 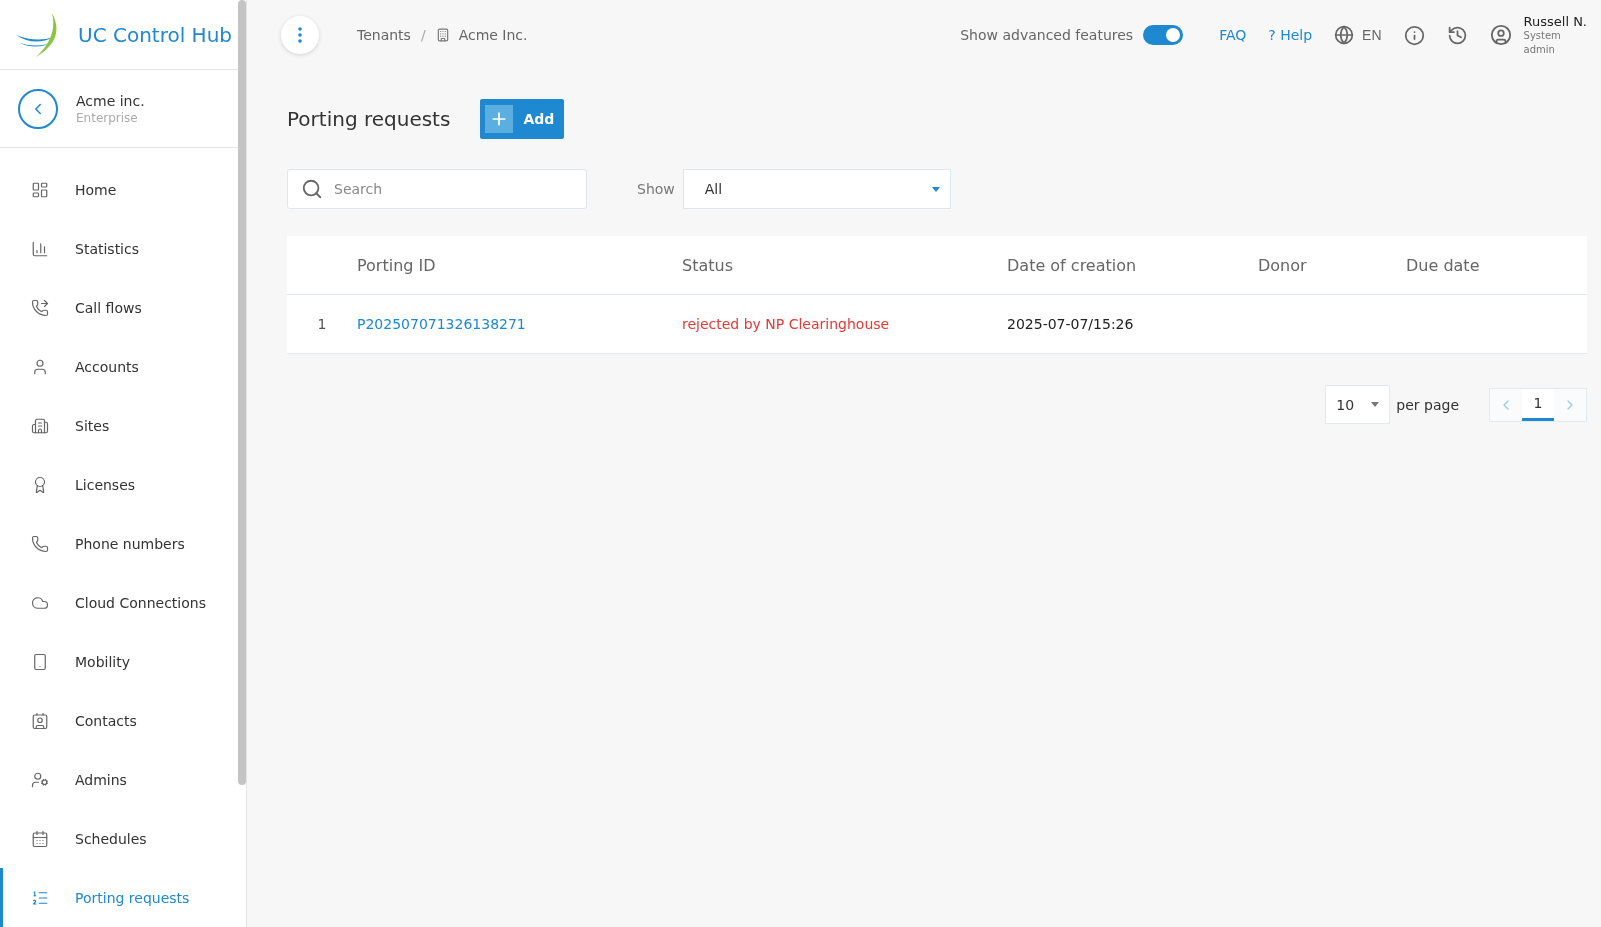 I want to click on column-header: Donor, so click(x=1332, y=265).